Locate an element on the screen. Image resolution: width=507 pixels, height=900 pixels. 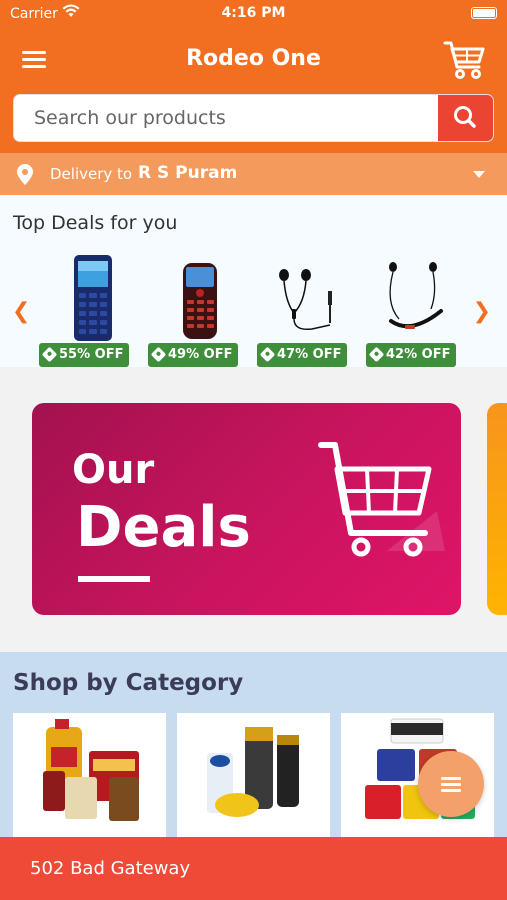
chevron-right-icon: ❯ is located at coordinates (482, 311).